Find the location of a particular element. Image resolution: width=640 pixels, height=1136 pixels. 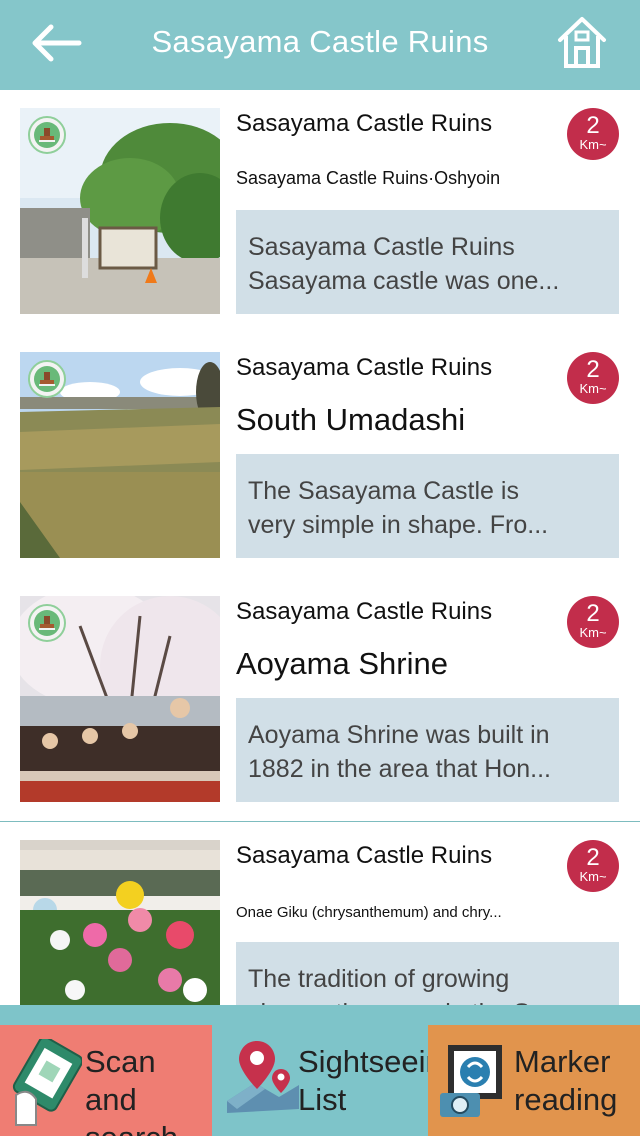

map-pin-icon is located at coordinates (263, 1077).